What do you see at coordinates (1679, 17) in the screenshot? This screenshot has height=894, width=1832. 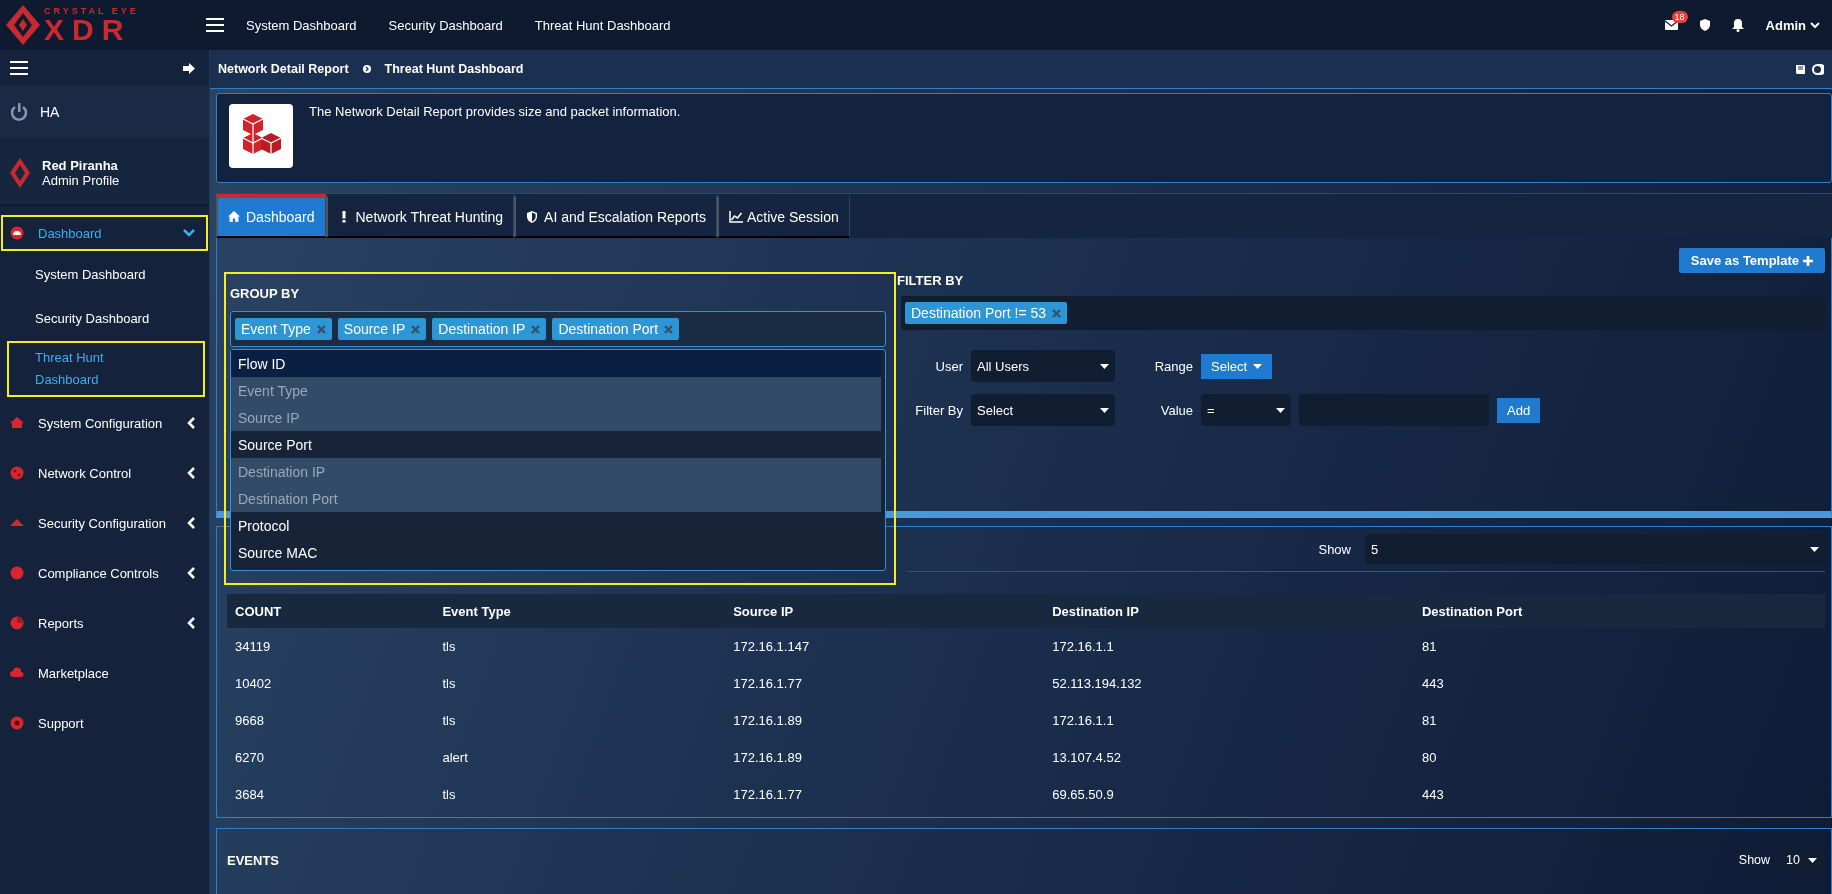 I see `notification-badge: 18` at bounding box center [1679, 17].